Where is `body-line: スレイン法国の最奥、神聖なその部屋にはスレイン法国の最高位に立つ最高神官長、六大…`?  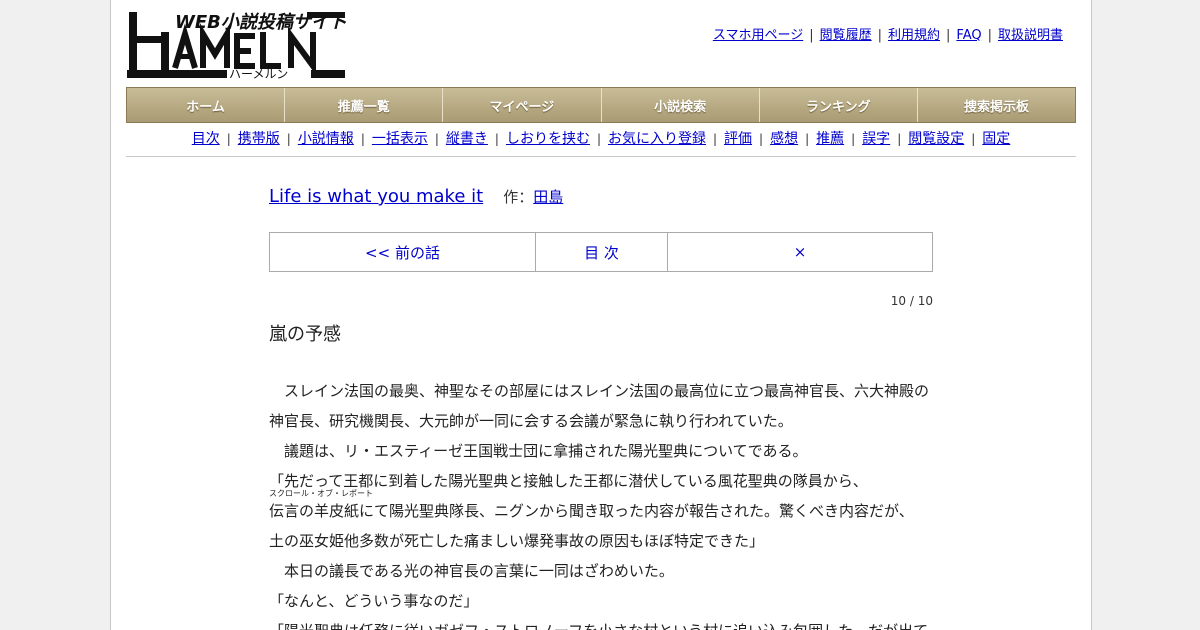 body-line: スレイン法国の最奥、神聖なその部屋にはスレイン法国の最高位に立つ最高神官長、六大… is located at coordinates (599, 391).